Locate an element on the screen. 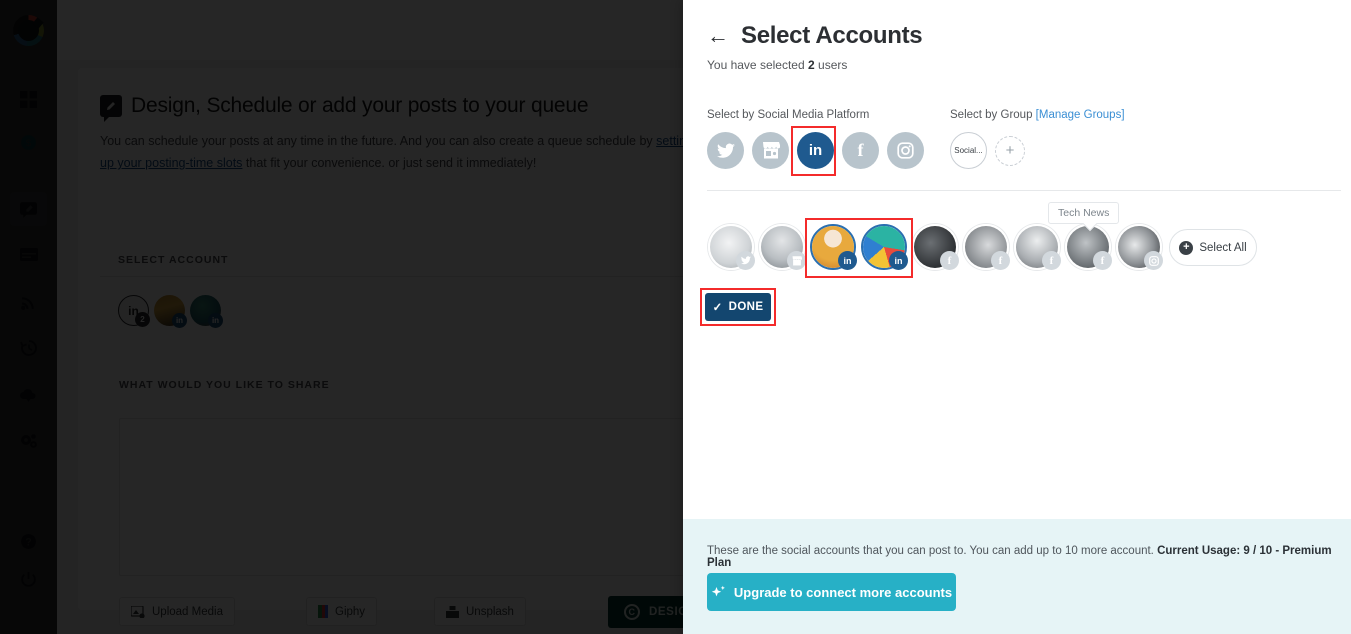  unsplash-label: Unsplash is located at coordinates (490, 611).